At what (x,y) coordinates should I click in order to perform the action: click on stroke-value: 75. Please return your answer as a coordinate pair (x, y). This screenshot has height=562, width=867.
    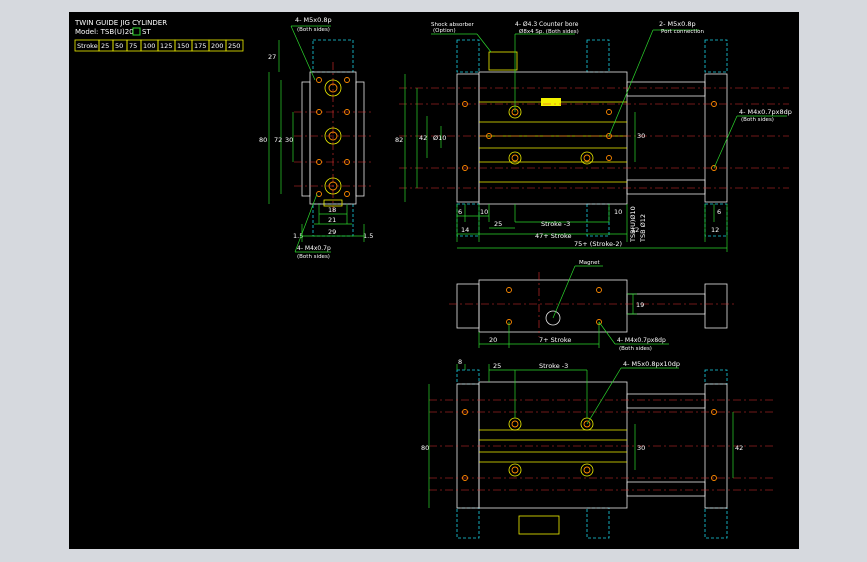
    Looking at the image, I should click on (133, 46).